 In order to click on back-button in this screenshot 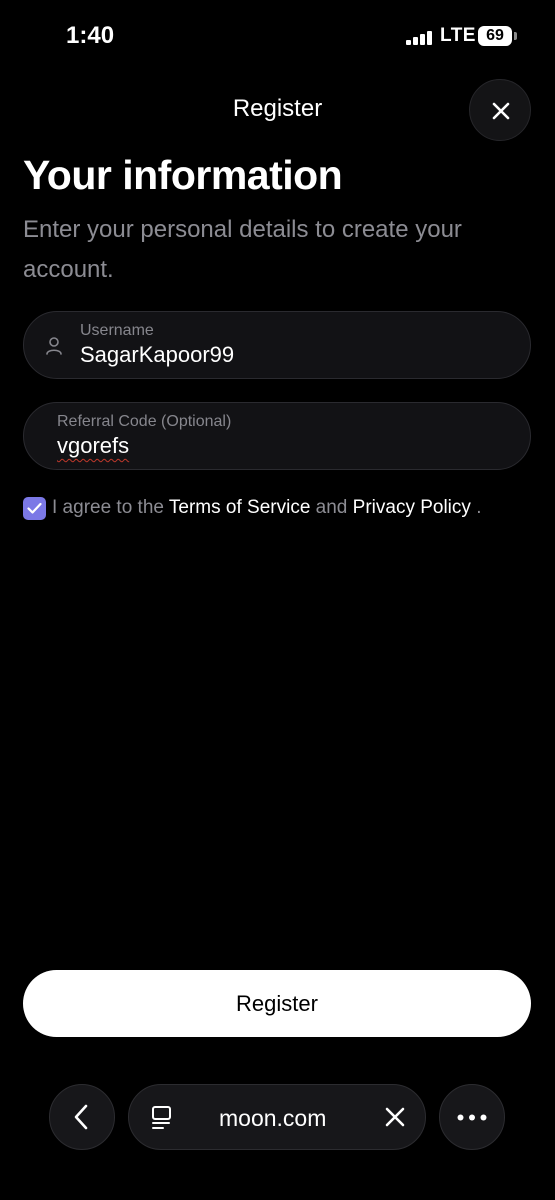, I will do `click(82, 1117)`.